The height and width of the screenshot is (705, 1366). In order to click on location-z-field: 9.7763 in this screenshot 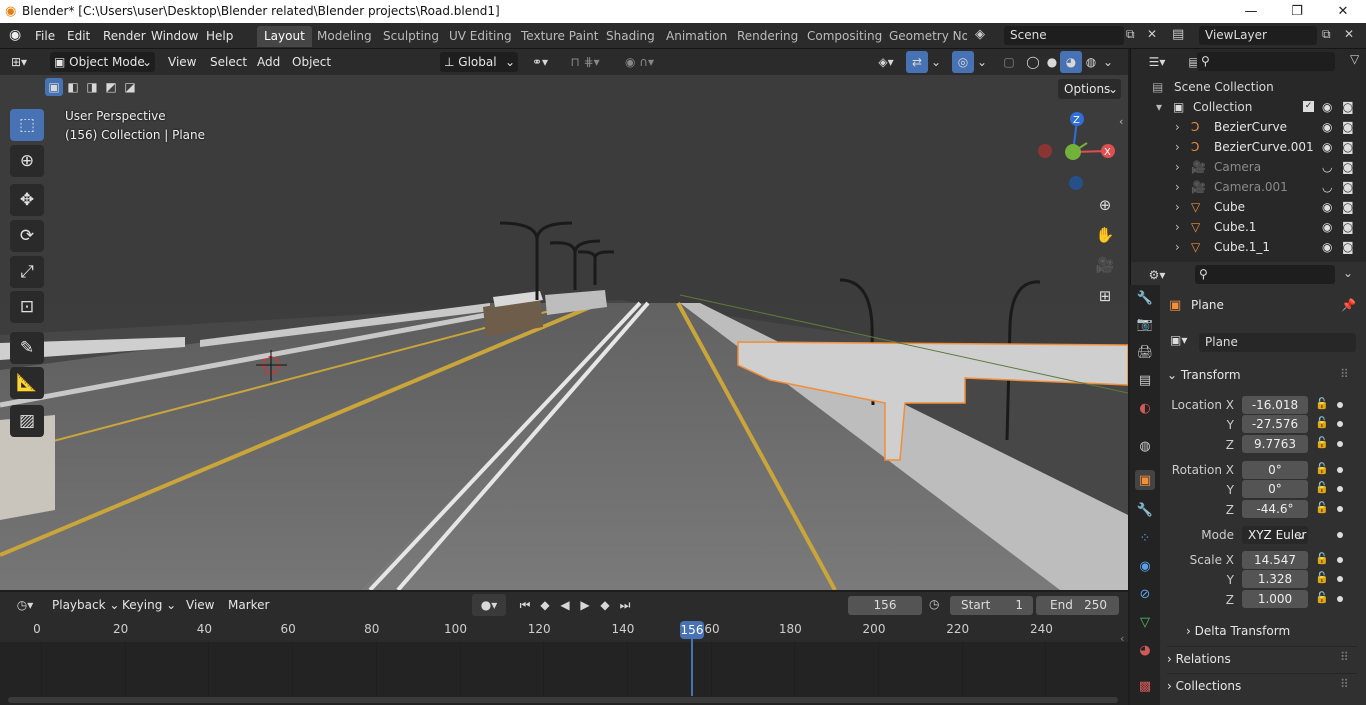, I will do `click(1275, 444)`.